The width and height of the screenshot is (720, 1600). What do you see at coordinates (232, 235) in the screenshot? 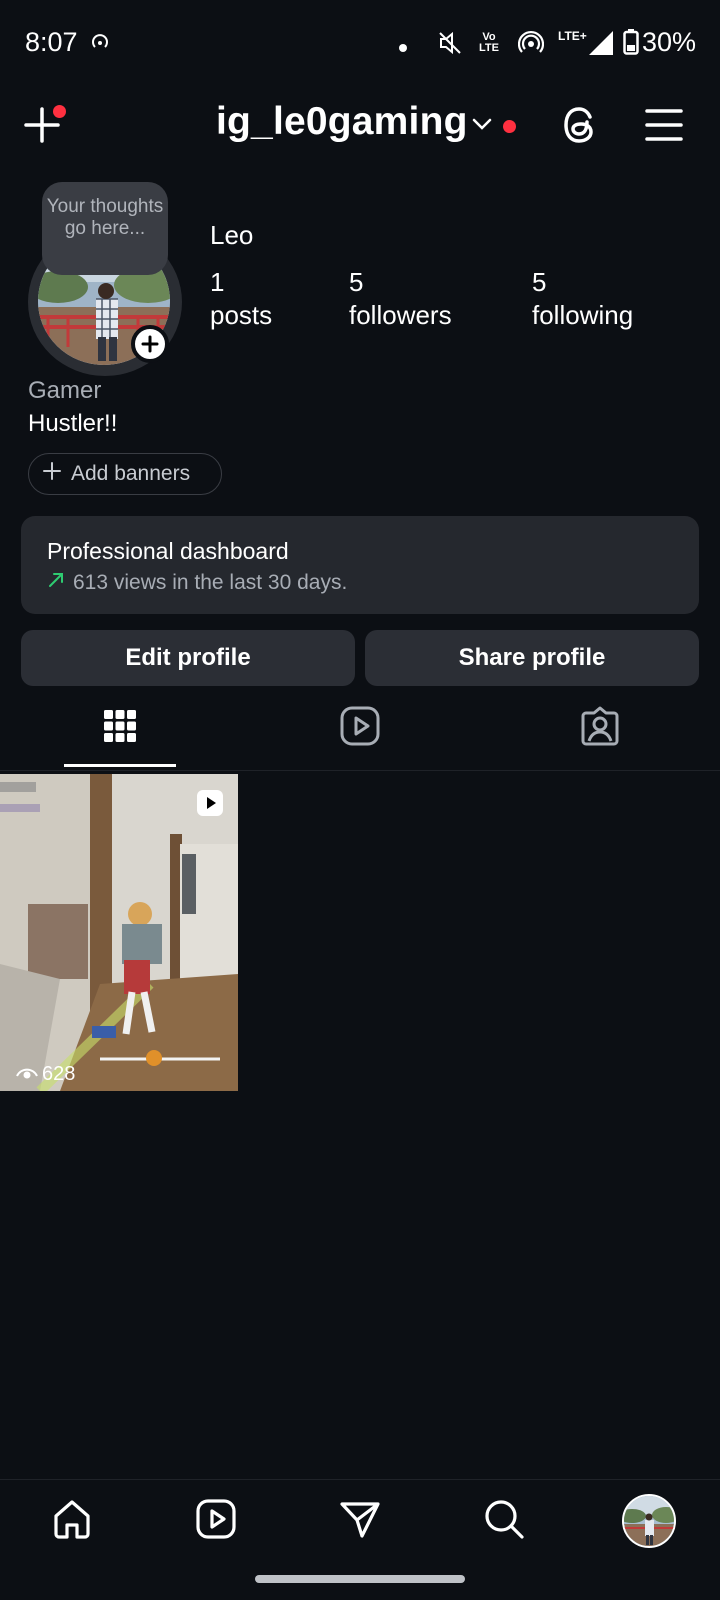
I see `display-name: Leo` at bounding box center [232, 235].